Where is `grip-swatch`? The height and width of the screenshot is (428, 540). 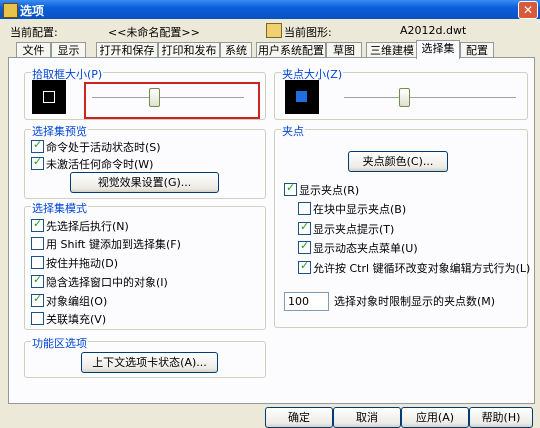
grip-swatch is located at coordinates (301, 96).